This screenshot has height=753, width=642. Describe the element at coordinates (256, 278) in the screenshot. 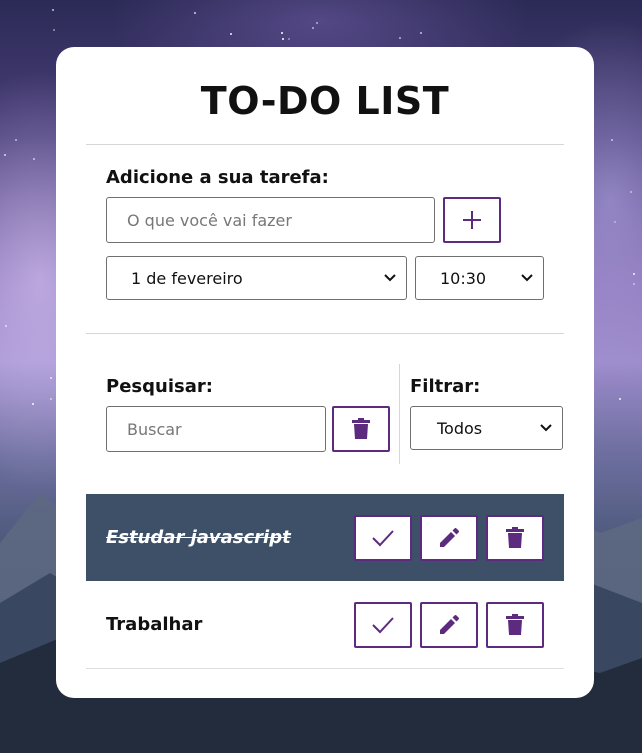

I see `date-select: 1 de fevereiro` at that location.